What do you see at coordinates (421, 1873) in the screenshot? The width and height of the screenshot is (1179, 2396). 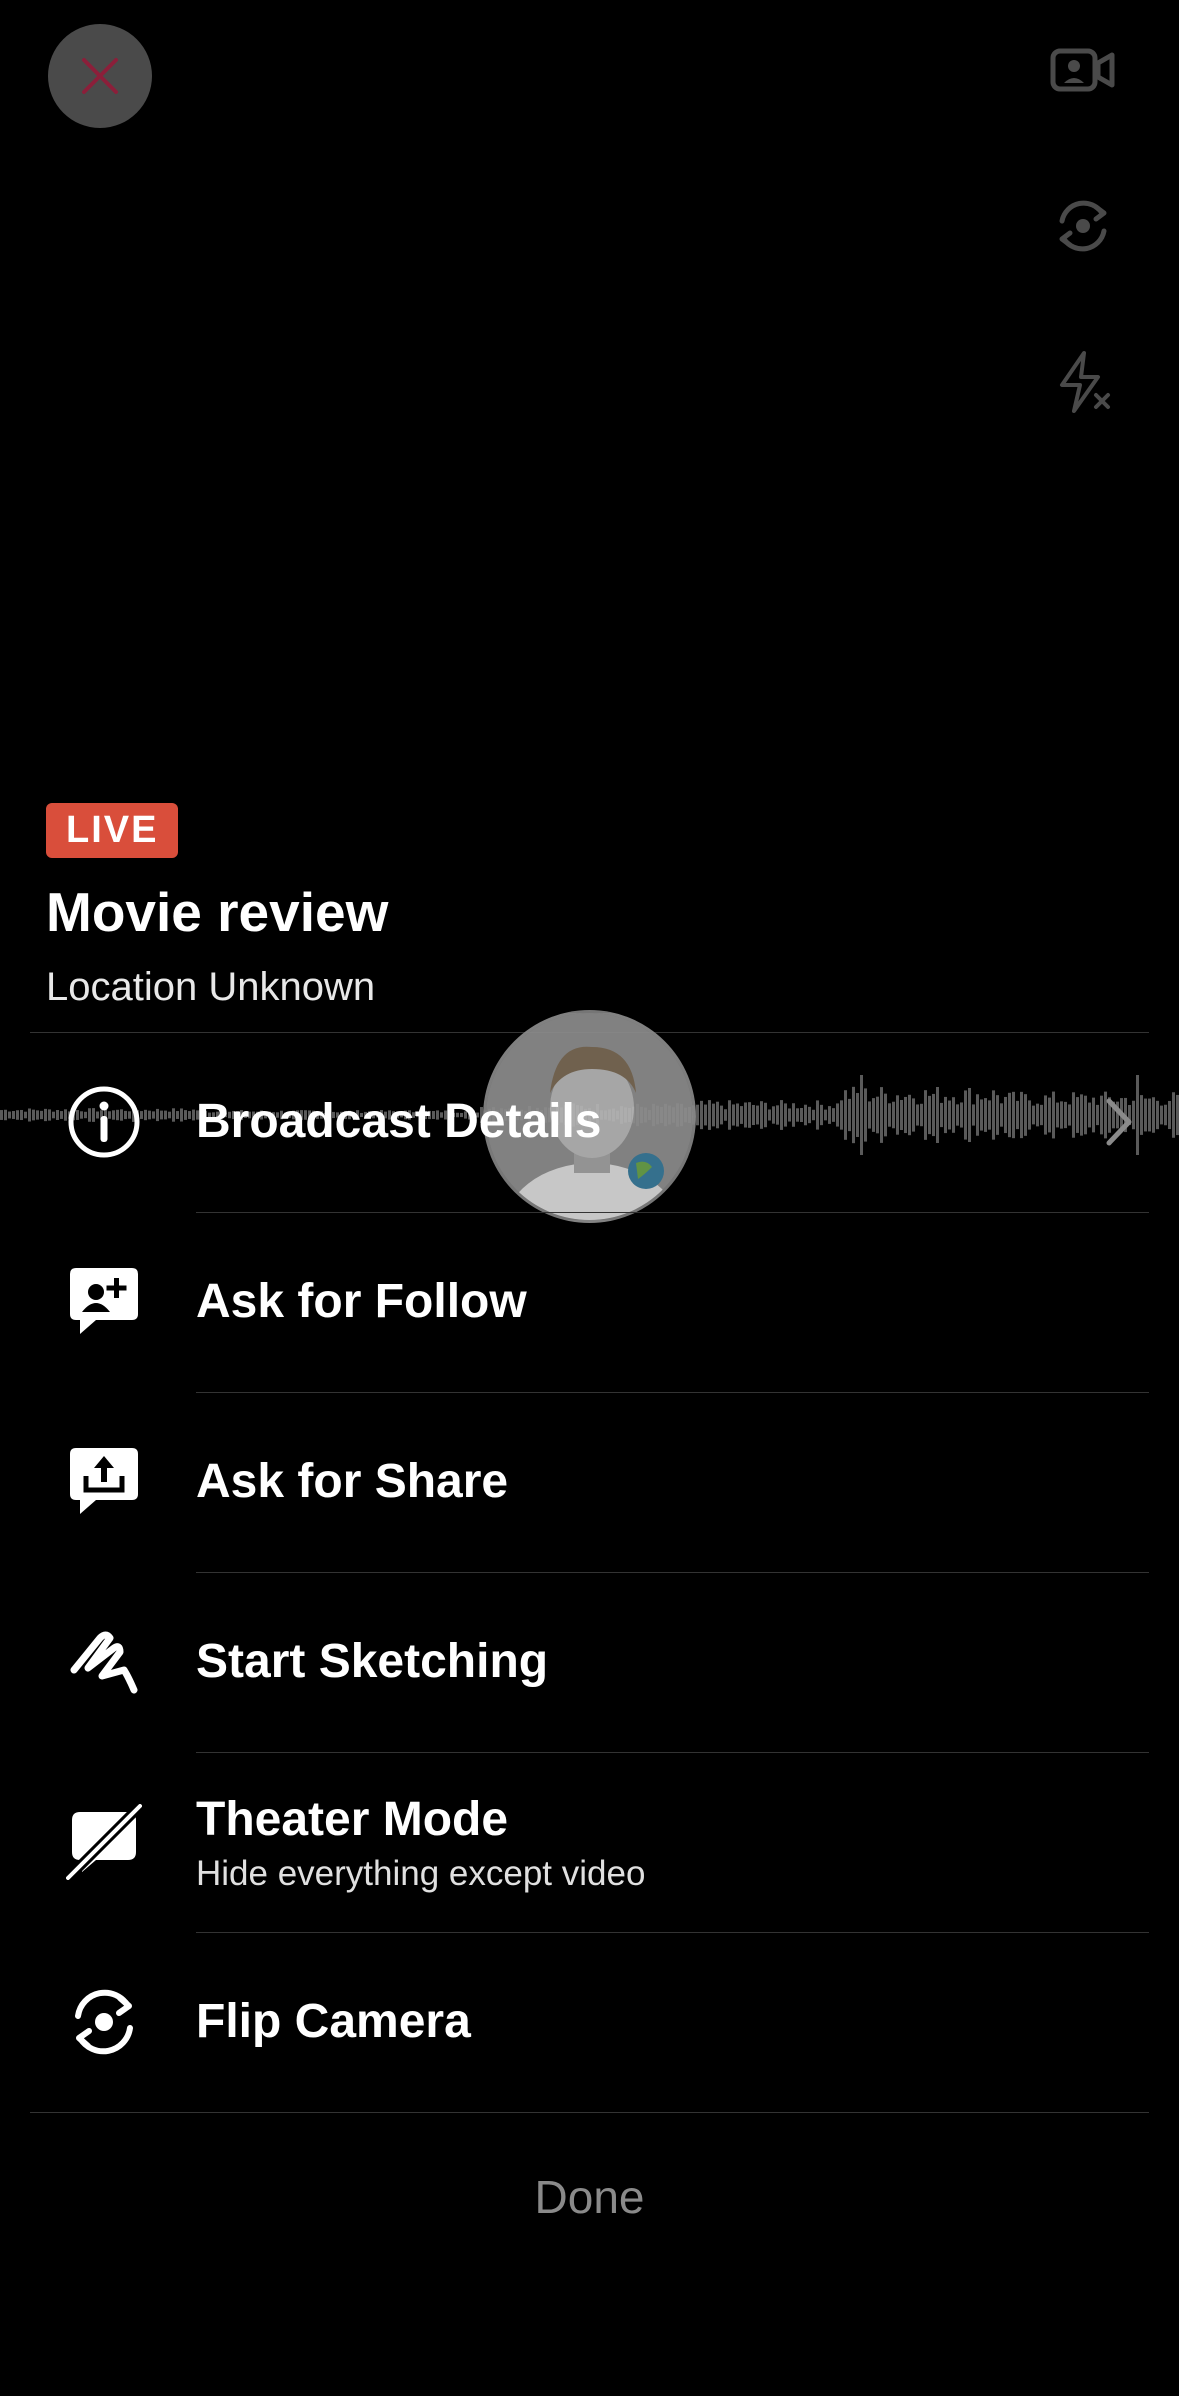 I see `menu-item-sublabel: Hide everything except video` at bounding box center [421, 1873].